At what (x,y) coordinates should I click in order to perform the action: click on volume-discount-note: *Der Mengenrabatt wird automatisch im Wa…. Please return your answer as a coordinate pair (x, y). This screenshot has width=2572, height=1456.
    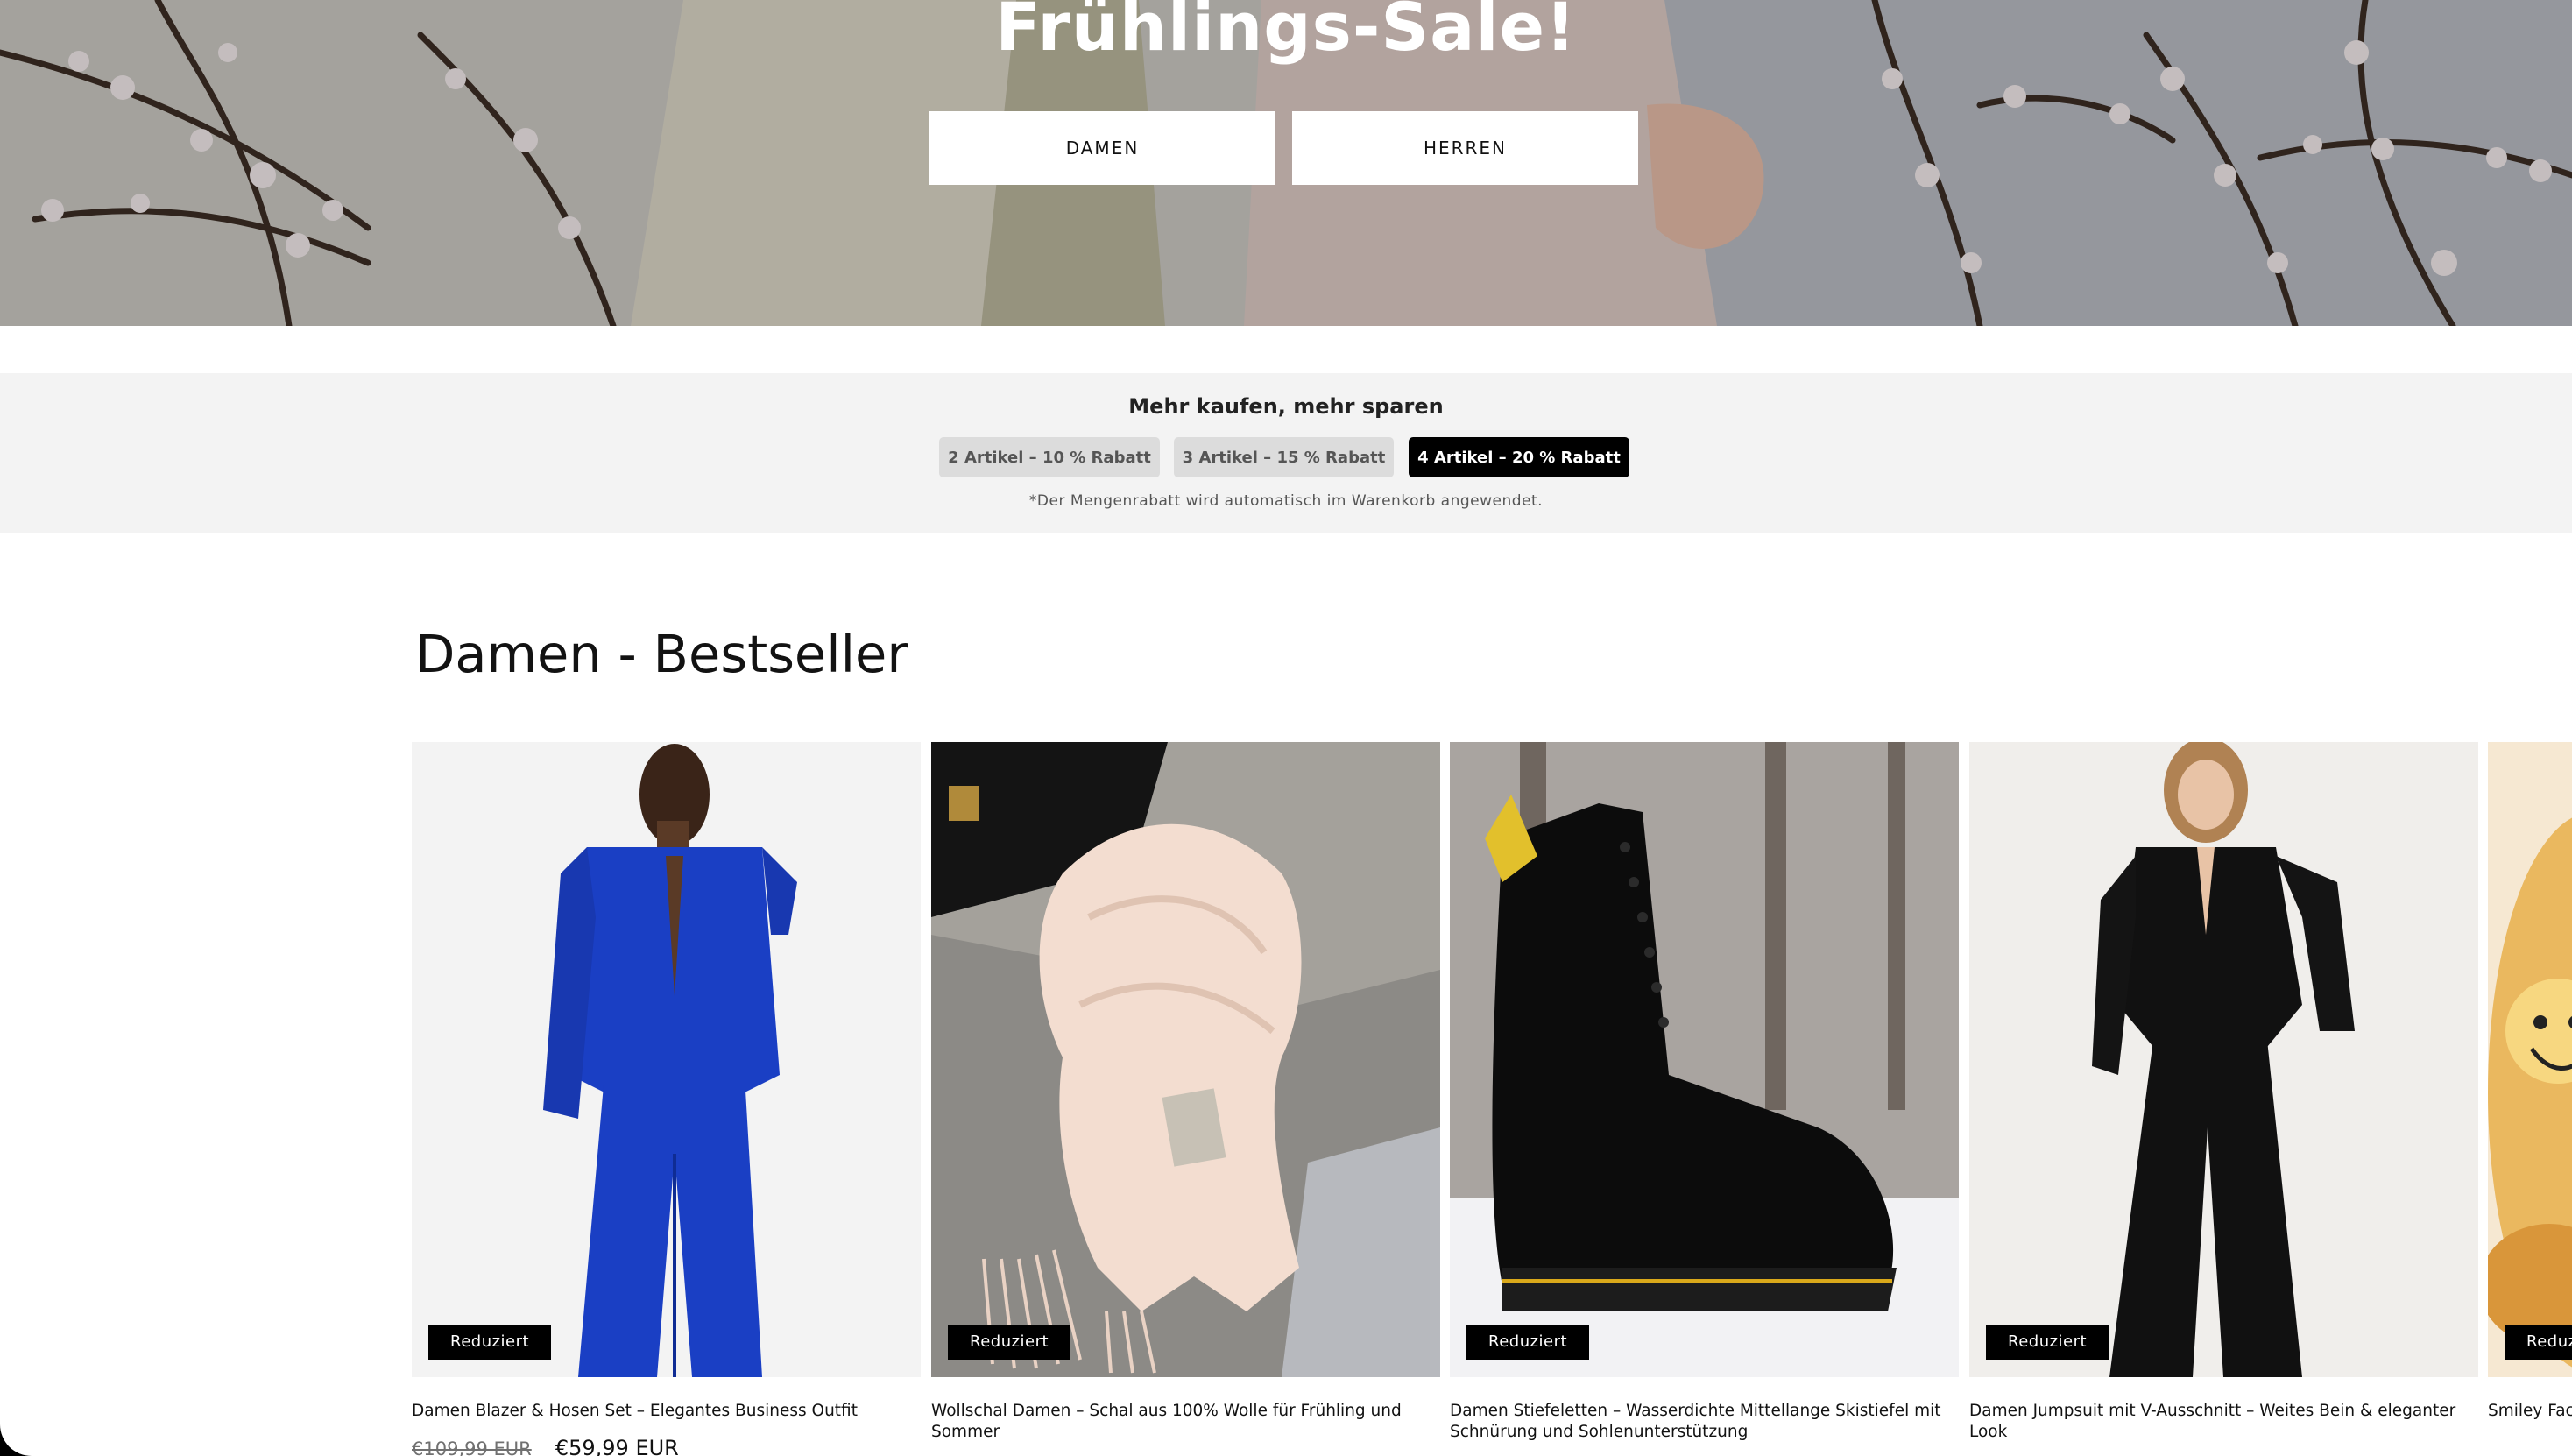
    Looking at the image, I should click on (1286, 501).